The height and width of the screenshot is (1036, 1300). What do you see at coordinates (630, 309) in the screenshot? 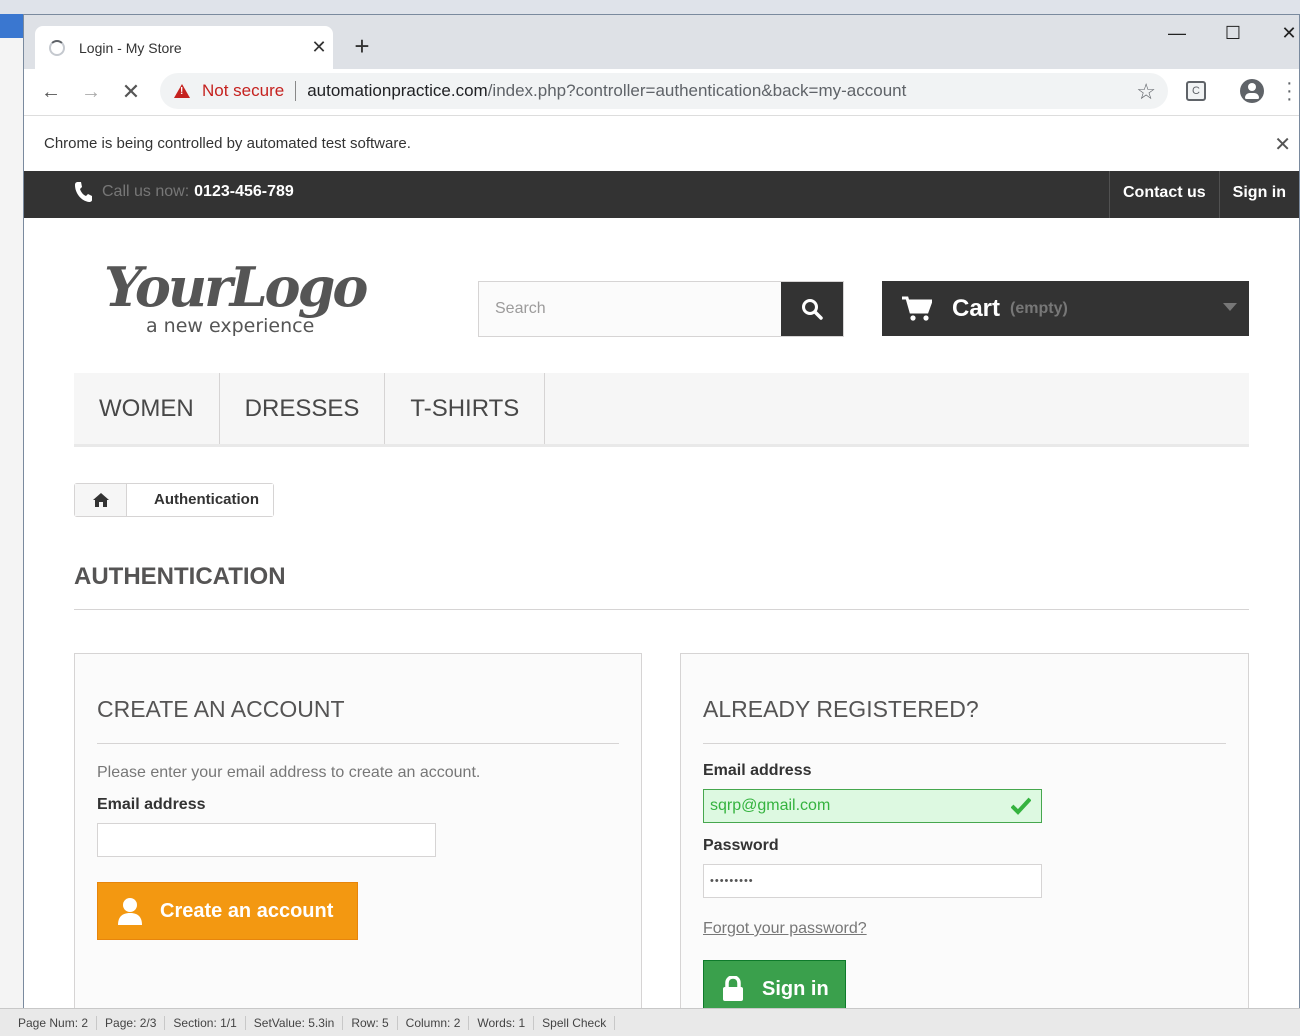
I see `search-input: Search` at bounding box center [630, 309].